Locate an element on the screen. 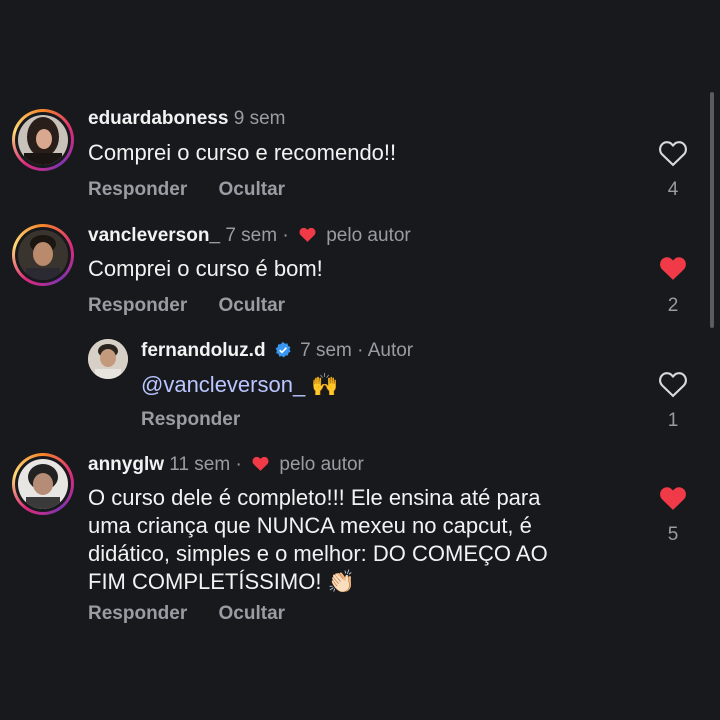 The image size is (720, 720). username: eduardaboness is located at coordinates (158, 118).